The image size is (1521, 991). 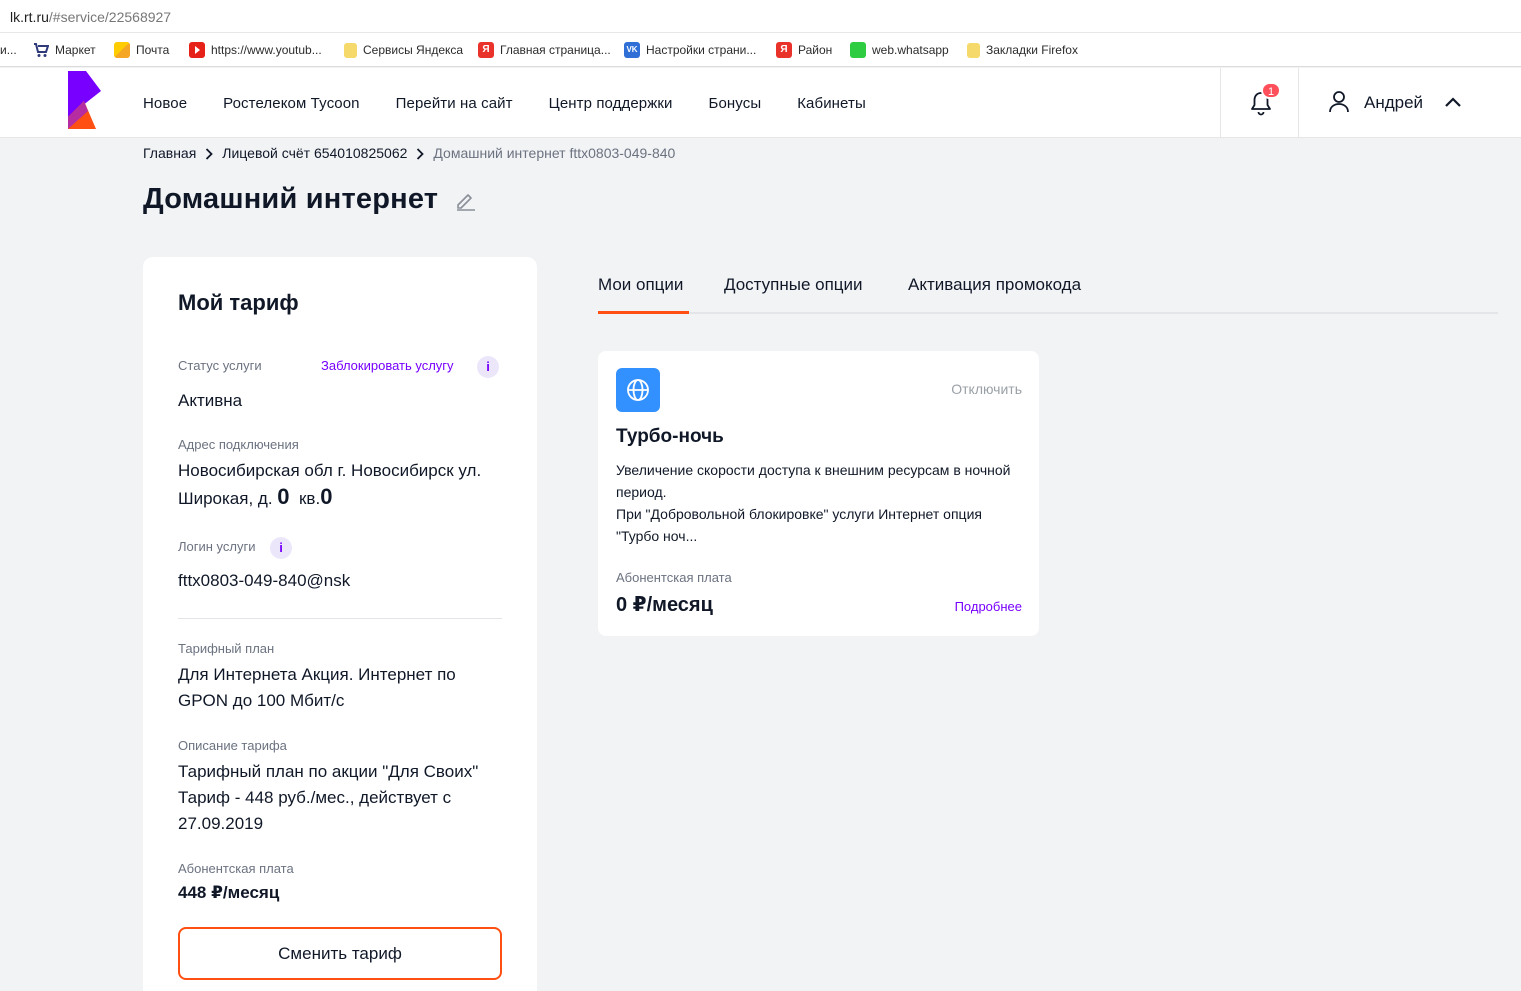 What do you see at coordinates (638, 390) in the screenshot?
I see `globe-icon` at bounding box center [638, 390].